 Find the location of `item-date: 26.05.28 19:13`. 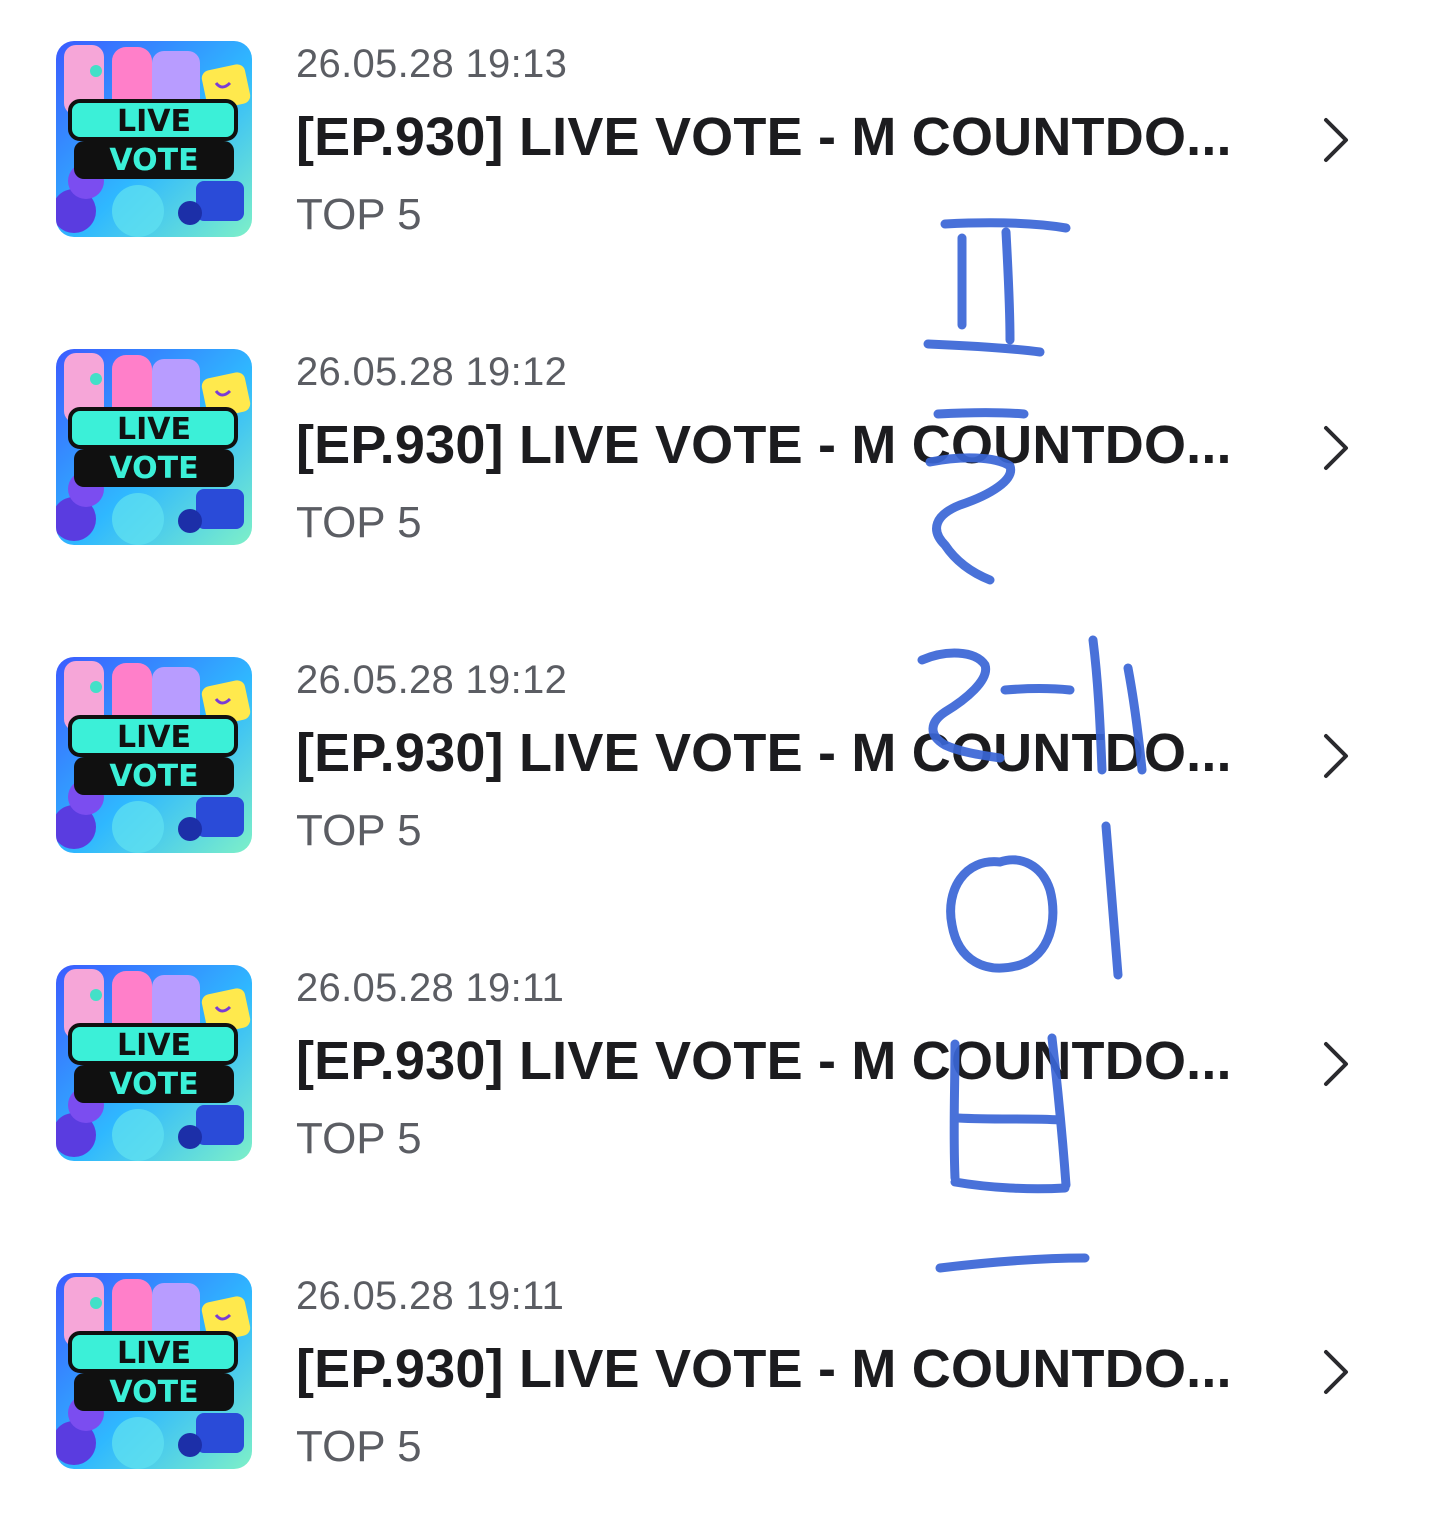

item-date: 26.05.28 19:13 is located at coordinates (432, 64).